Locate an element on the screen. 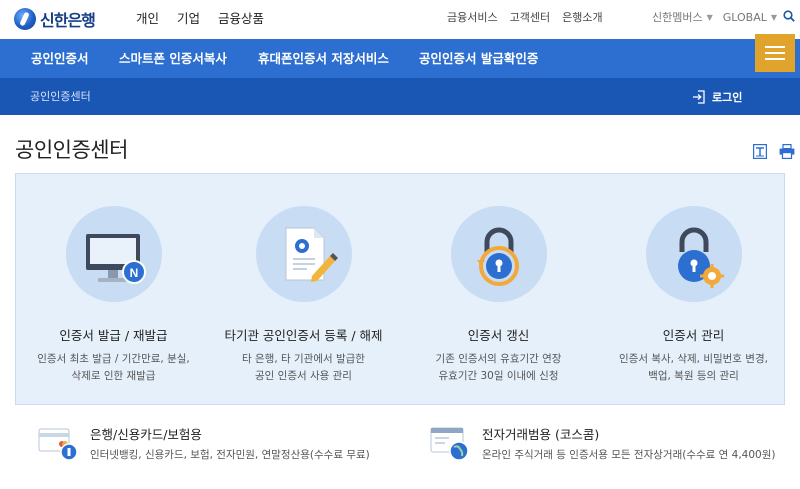  secondary-nav: 금융서비스 고객센터 은행소개 is located at coordinates (531, 17).